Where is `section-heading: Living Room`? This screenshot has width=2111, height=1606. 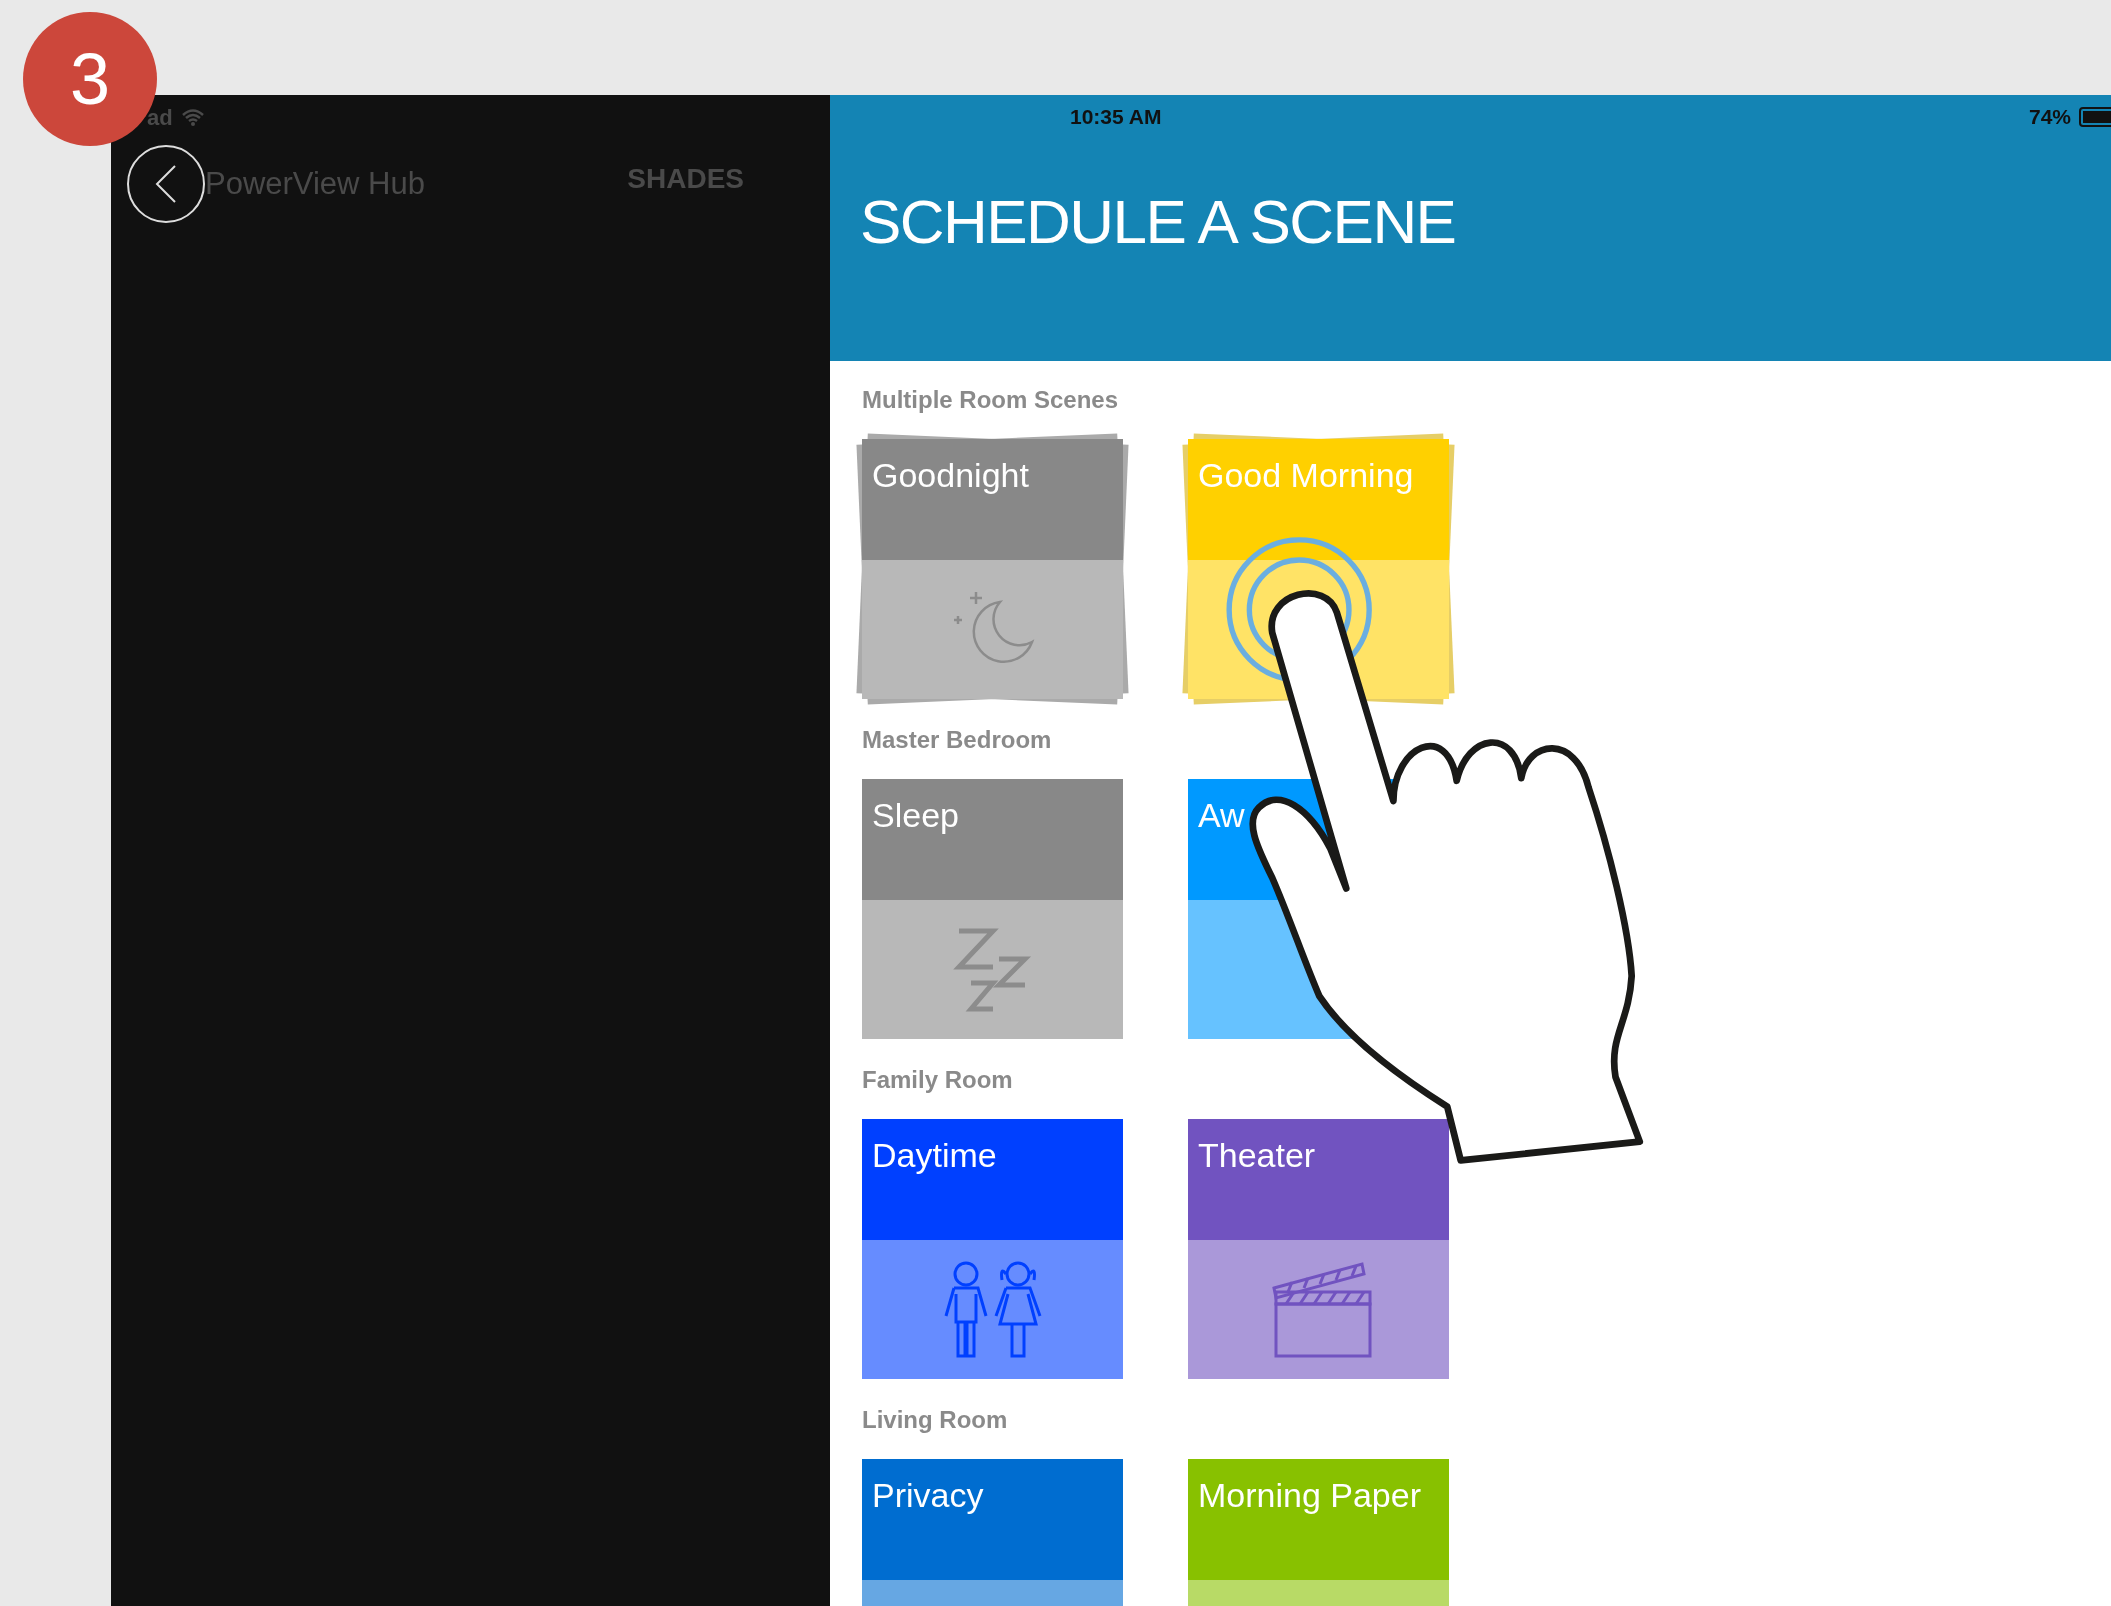
section-heading: Living Room is located at coordinates (935, 1420).